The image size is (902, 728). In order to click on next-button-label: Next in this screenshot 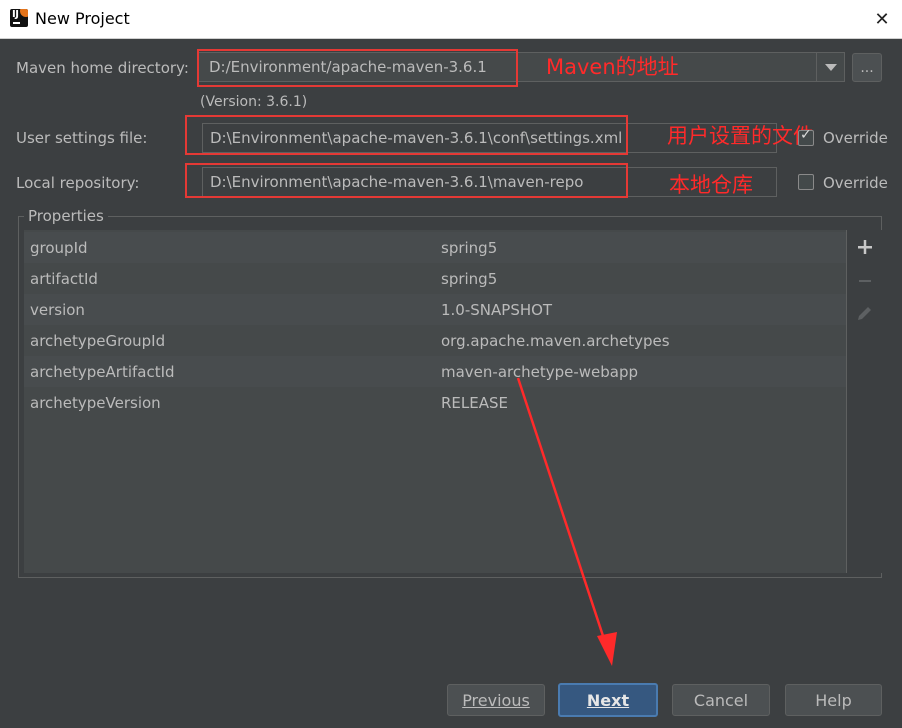, I will do `click(608, 700)`.